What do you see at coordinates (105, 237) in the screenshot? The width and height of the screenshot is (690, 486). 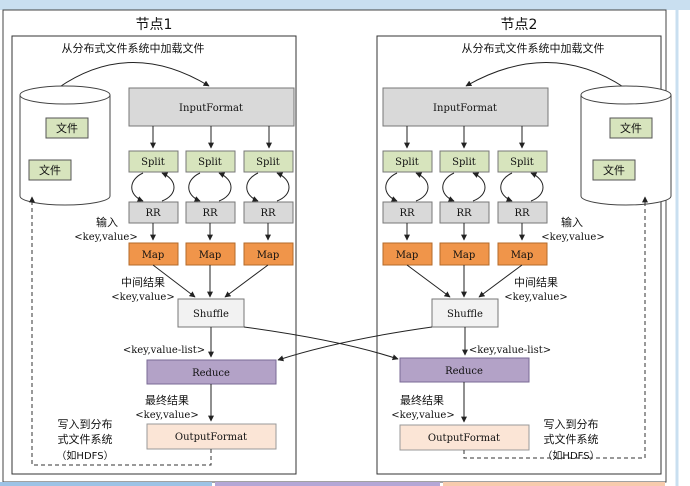 I see `node1-input-kv: <key,value>` at bounding box center [105, 237].